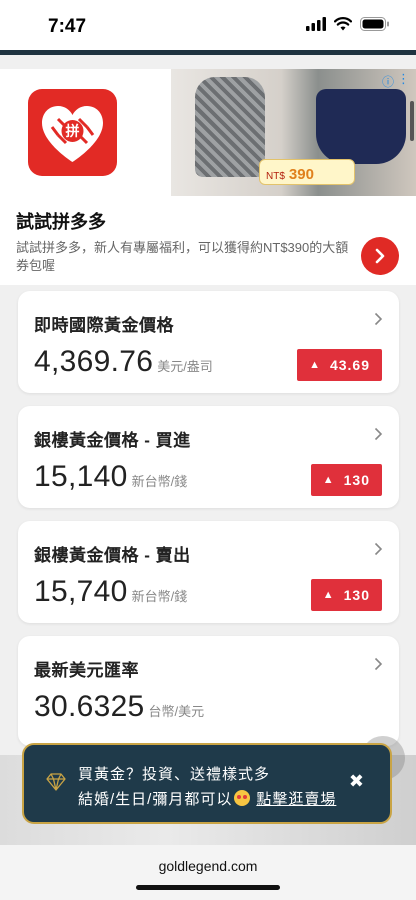  I want to click on spacer, so click(208, 62).